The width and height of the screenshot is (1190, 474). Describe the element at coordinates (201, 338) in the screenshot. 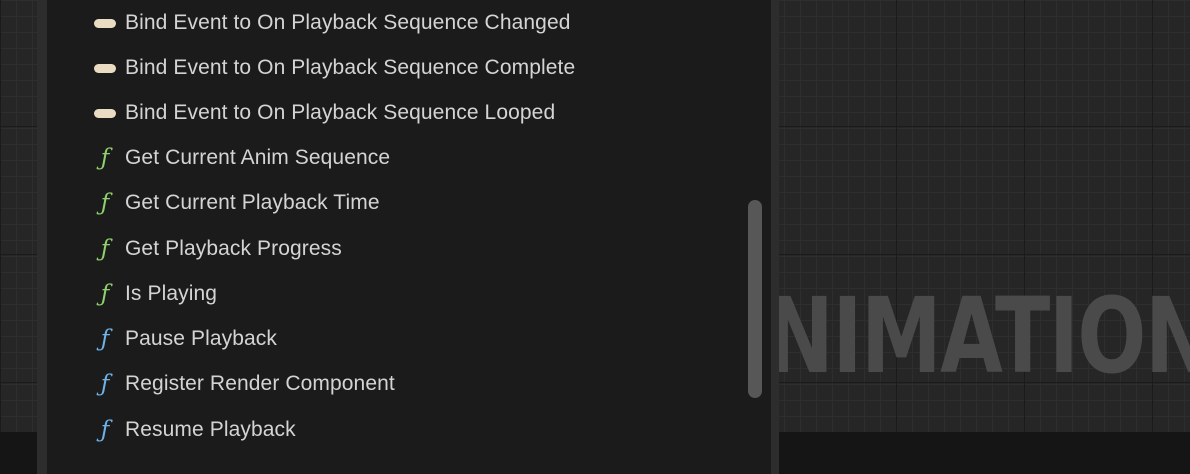

I see `menu-item-label: Pause Playback` at that location.